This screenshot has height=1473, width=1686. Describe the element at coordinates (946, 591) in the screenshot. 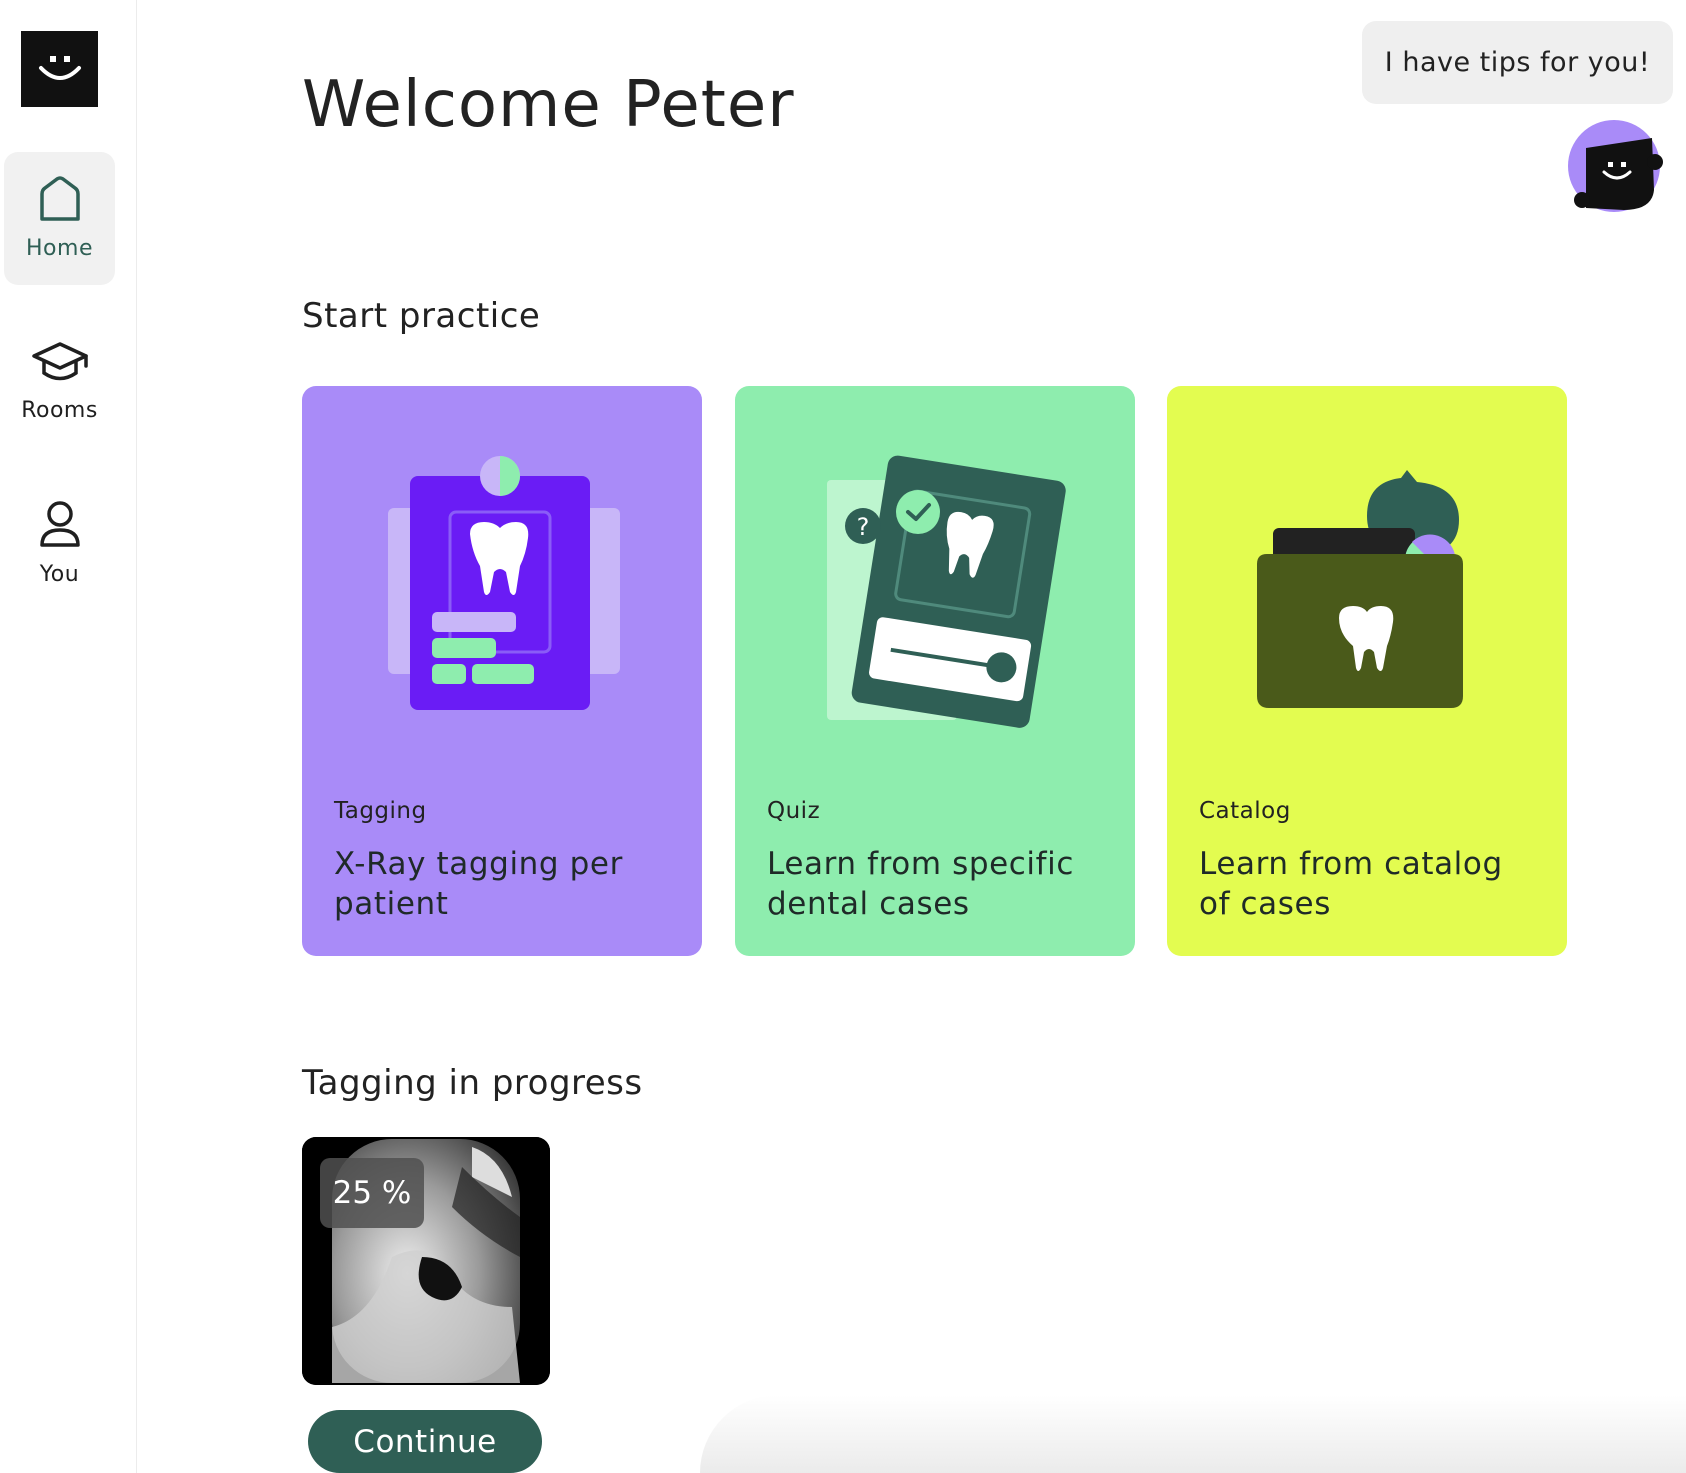

I see `quiz-illustration-icon: ?` at that location.